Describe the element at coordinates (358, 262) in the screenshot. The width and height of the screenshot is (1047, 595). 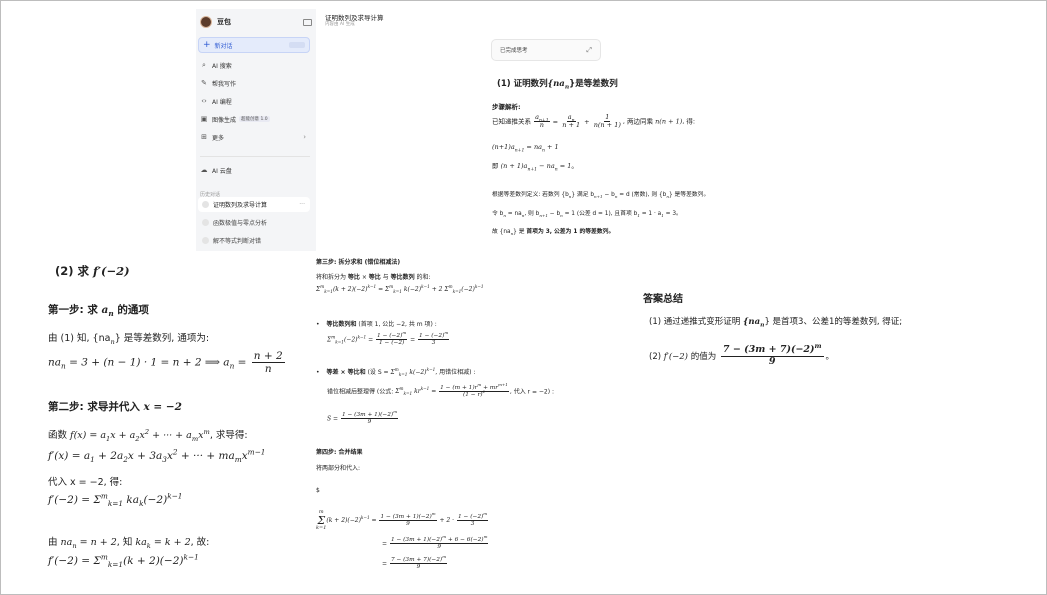
I see `step3-heading: 第三步: 拆分求和 (错位相减法)` at that location.